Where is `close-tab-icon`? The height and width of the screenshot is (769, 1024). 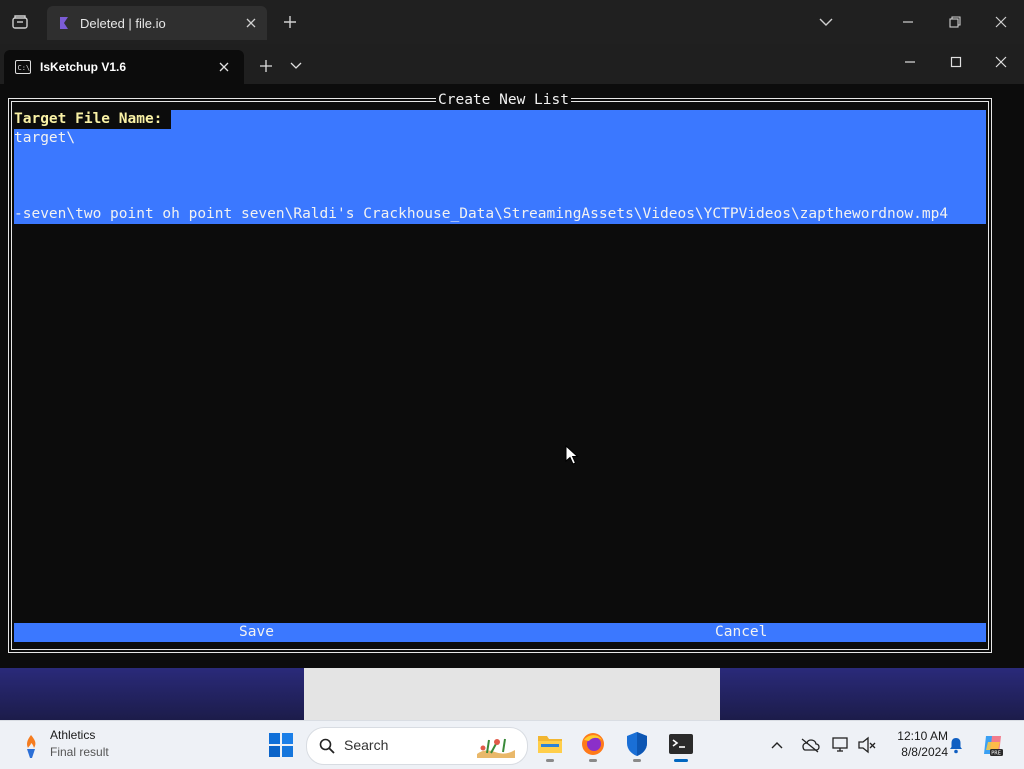
close-tab-icon is located at coordinates (251, 23).